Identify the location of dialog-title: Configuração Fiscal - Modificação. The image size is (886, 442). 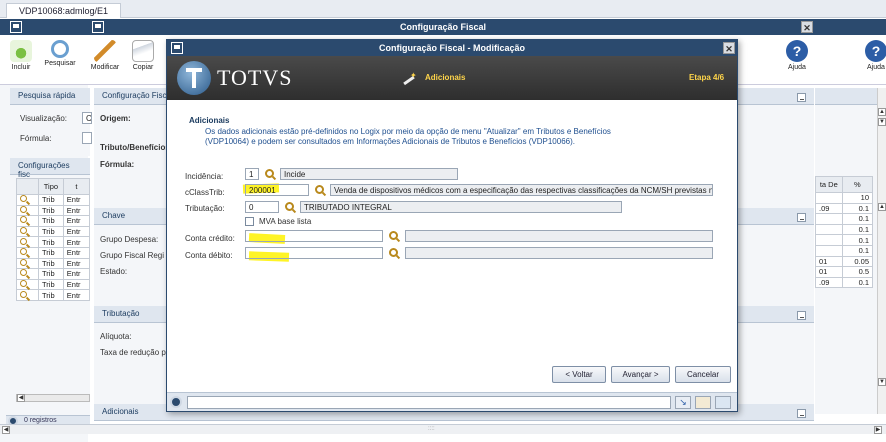
(452, 48).